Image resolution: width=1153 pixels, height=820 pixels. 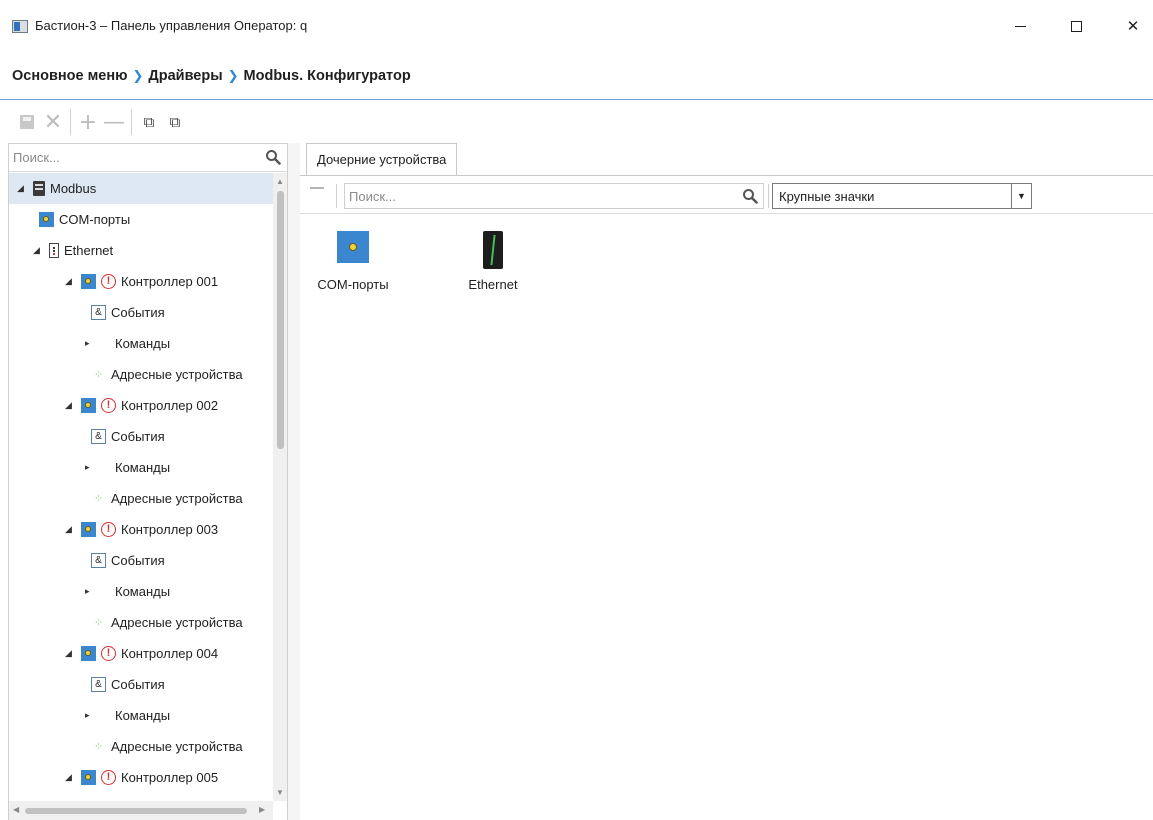 What do you see at coordinates (535, 196) in the screenshot?
I see `content-search-input` at bounding box center [535, 196].